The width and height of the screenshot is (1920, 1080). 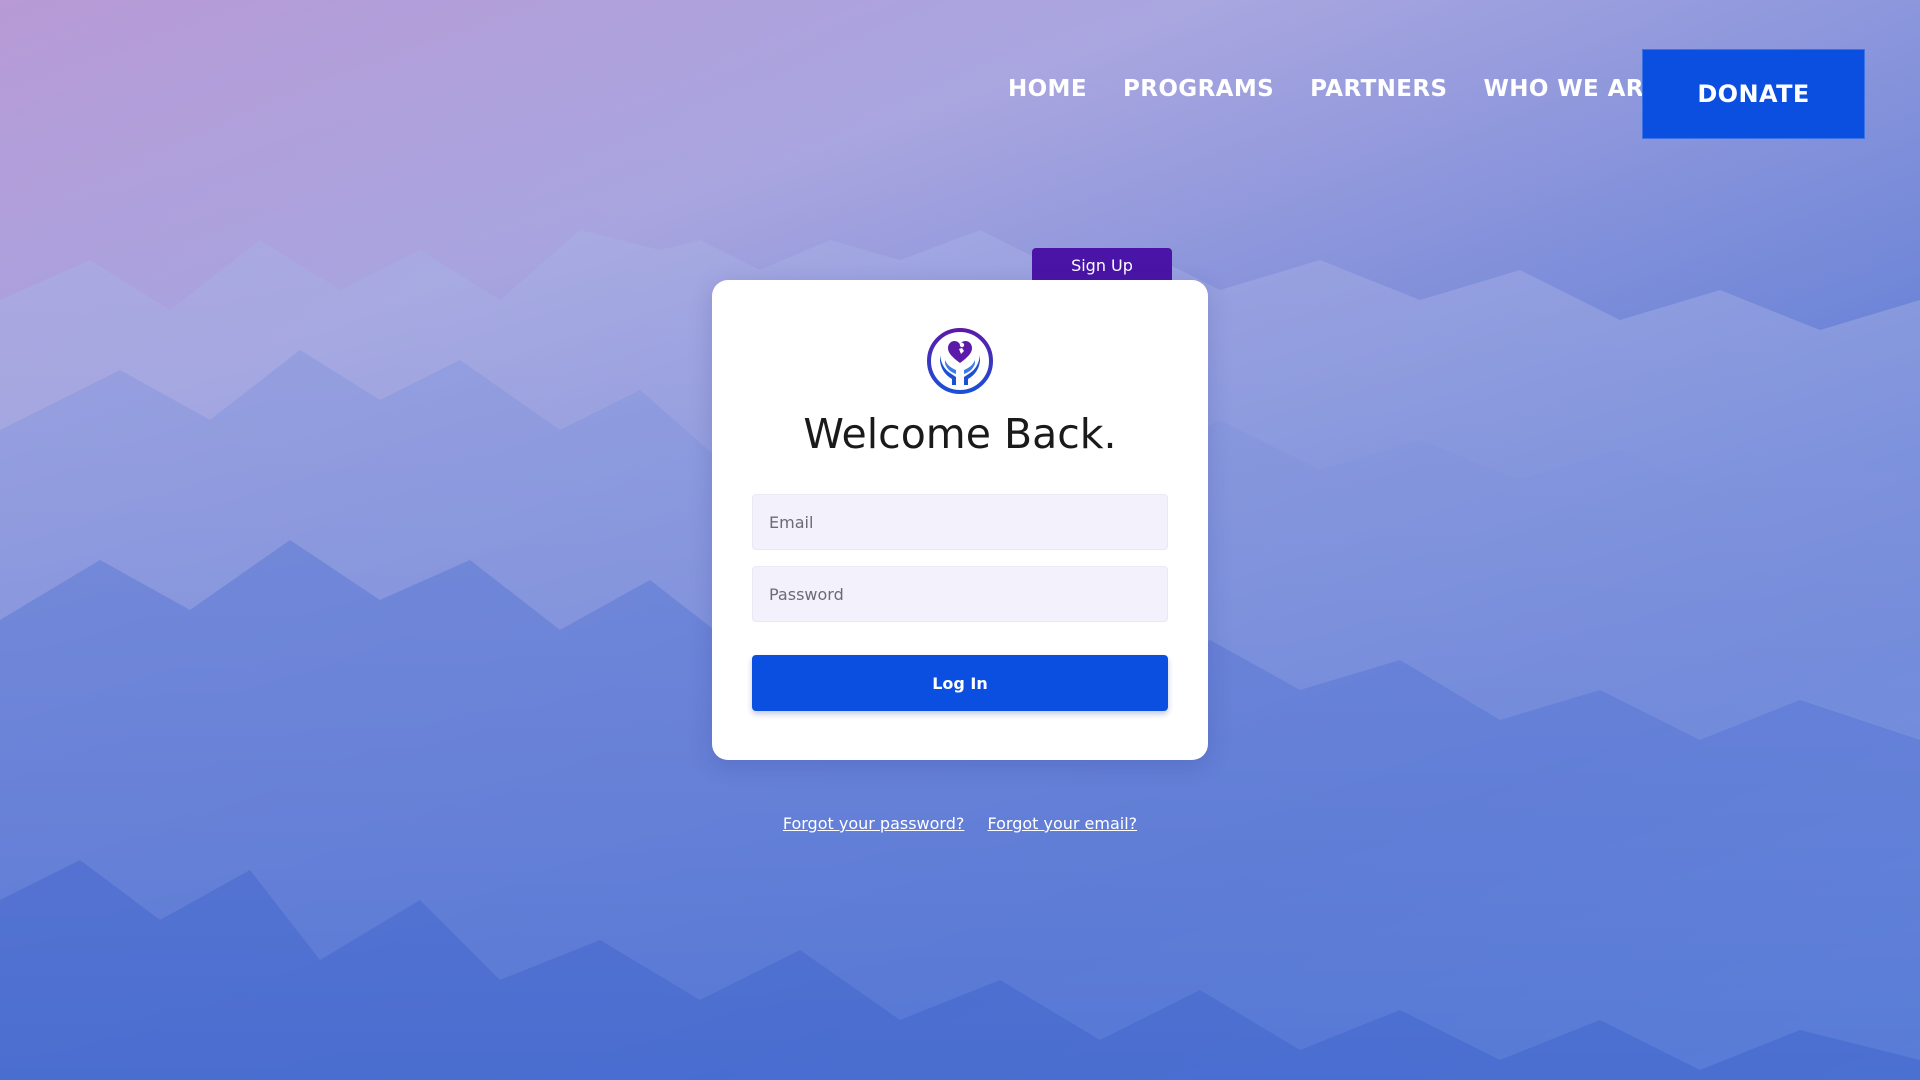 What do you see at coordinates (1753, 94) in the screenshot?
I see `donate-button: DONATE` at bounding box center [1753, 94].